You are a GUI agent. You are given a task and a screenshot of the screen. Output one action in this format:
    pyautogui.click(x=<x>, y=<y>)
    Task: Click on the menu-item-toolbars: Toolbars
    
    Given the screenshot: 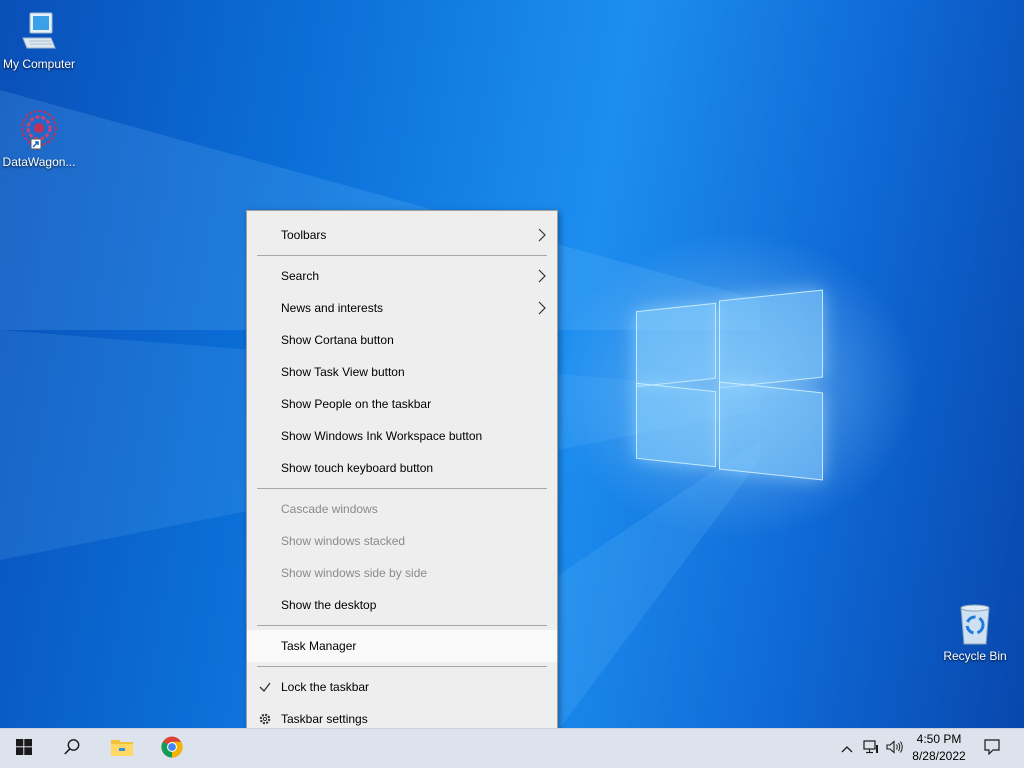 What is the action you would take?
    pyautogui.click(x=402, y=235)
    